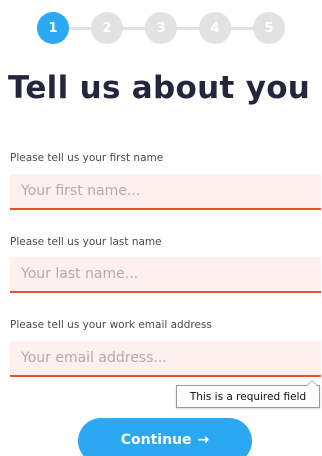 This screenshot has height=456, width=322. Describe the element at coordinates (111, 325) in the screenshot. I see `email-label: Please tell us your work email address` at that location.